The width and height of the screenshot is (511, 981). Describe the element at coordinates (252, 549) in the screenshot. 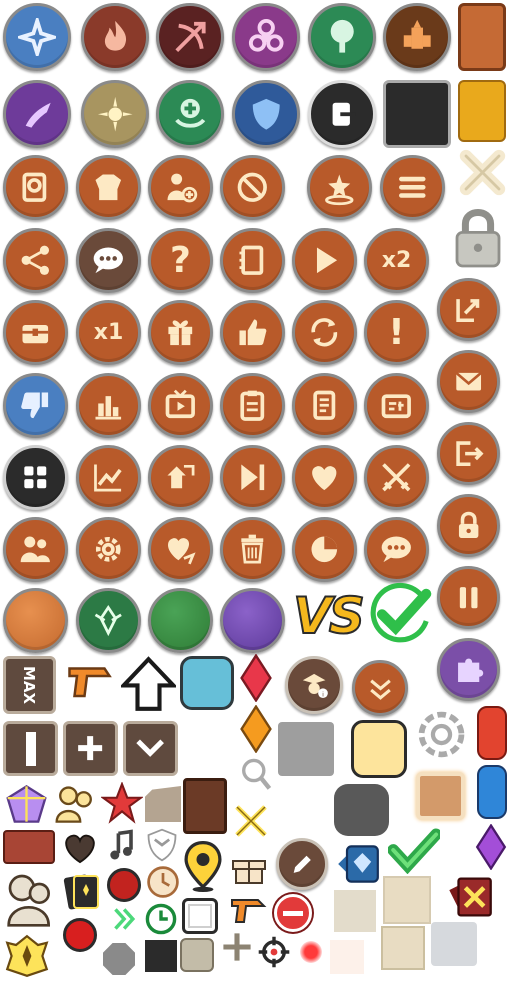

I see `delete-button` at that location.